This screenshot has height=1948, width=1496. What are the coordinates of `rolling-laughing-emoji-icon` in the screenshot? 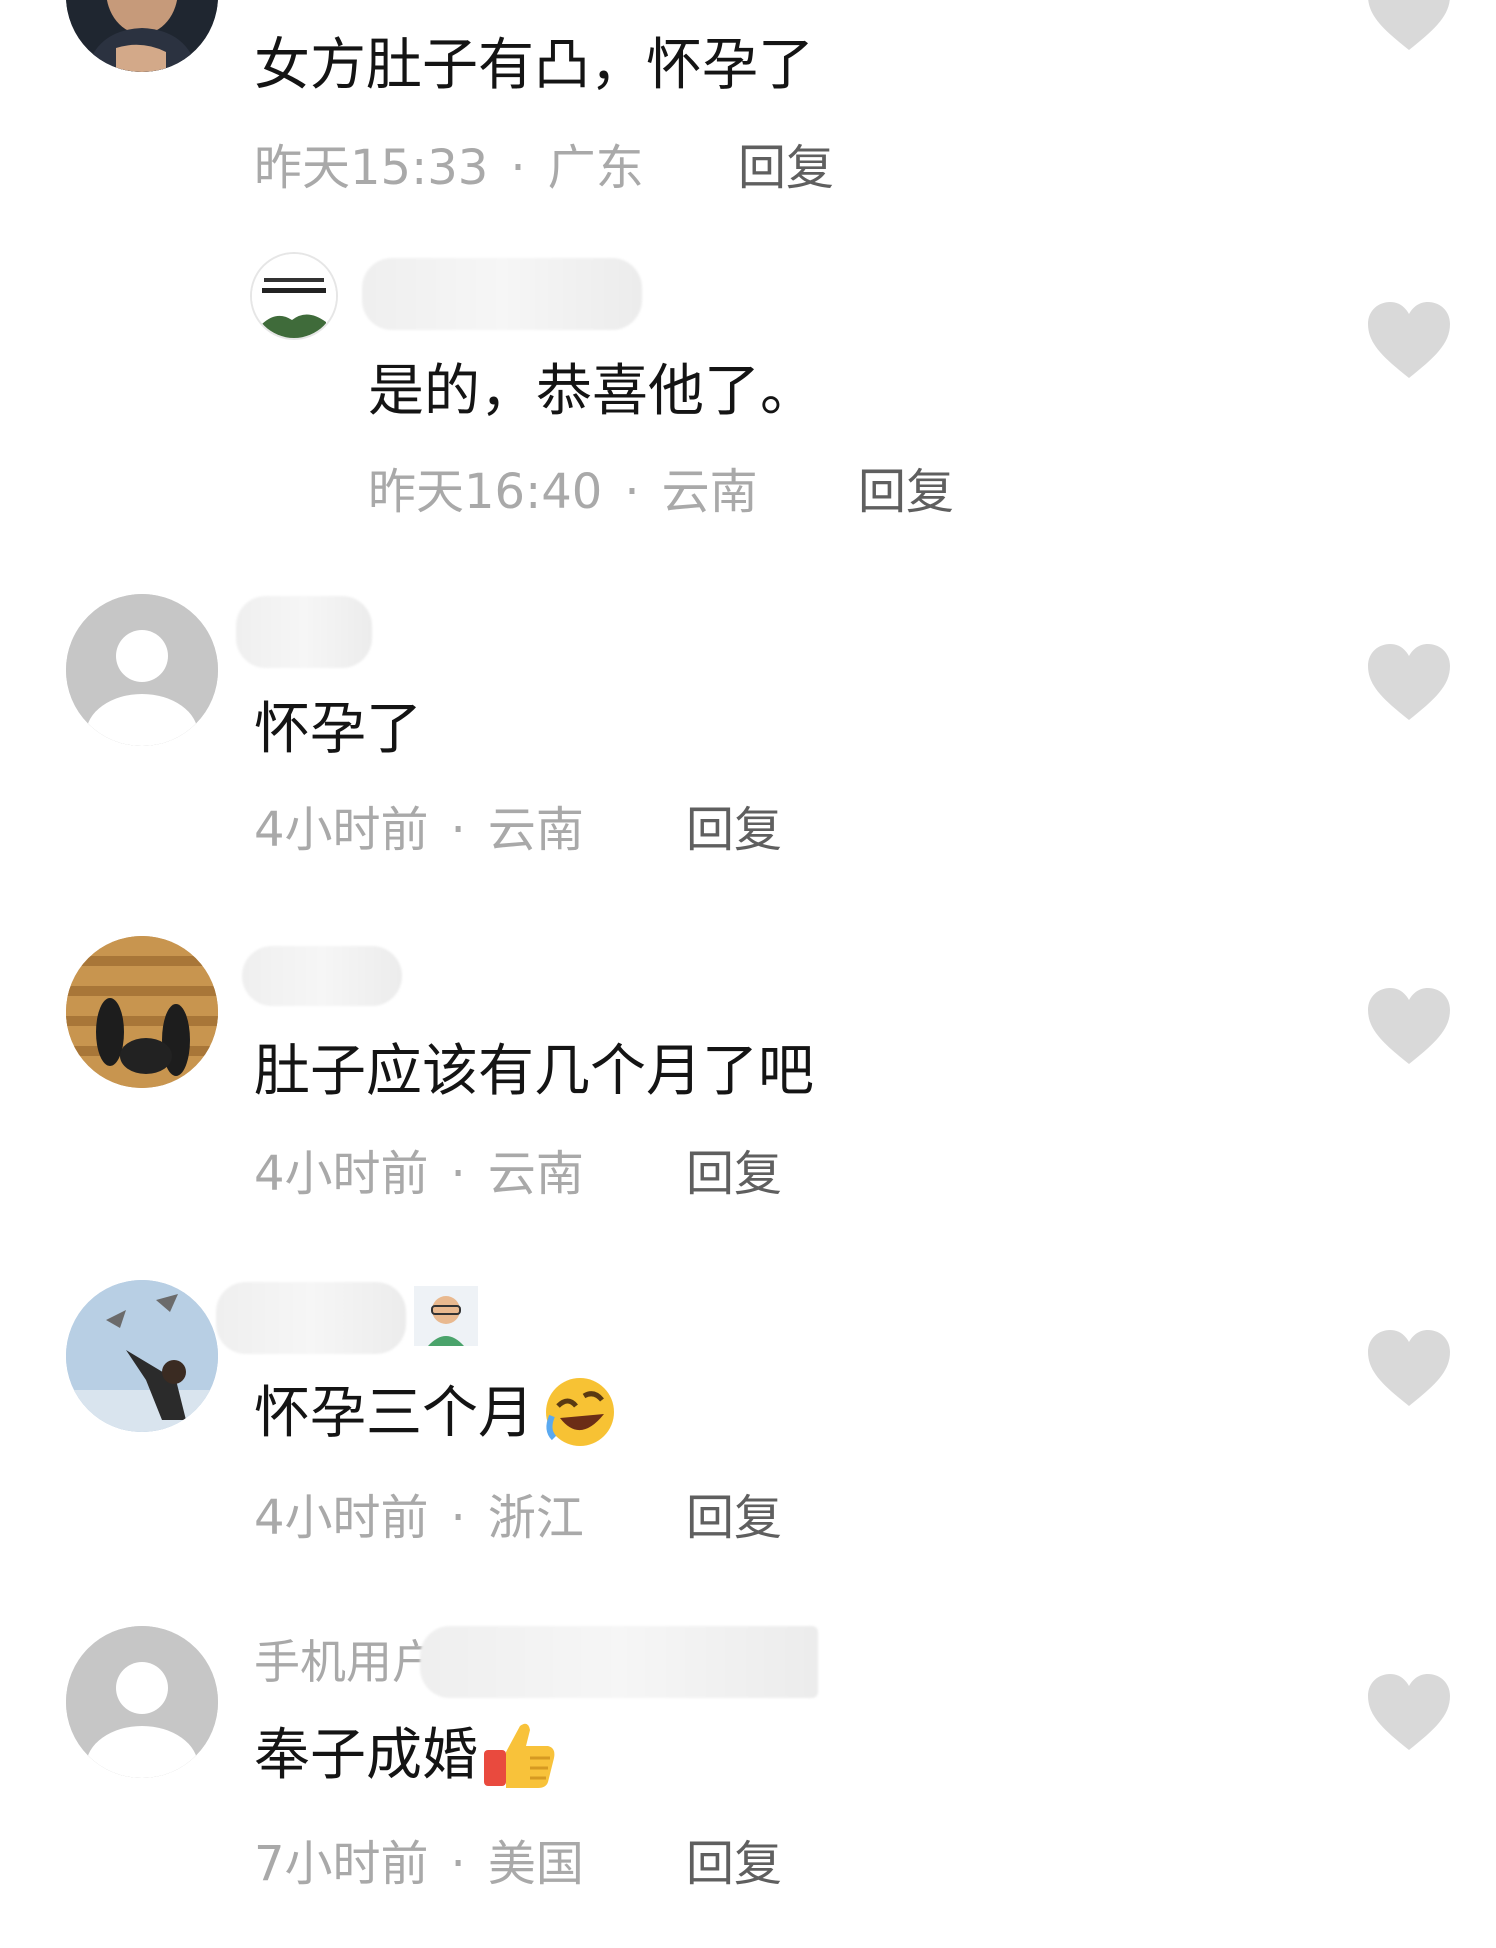 It's located at (580, 1411).